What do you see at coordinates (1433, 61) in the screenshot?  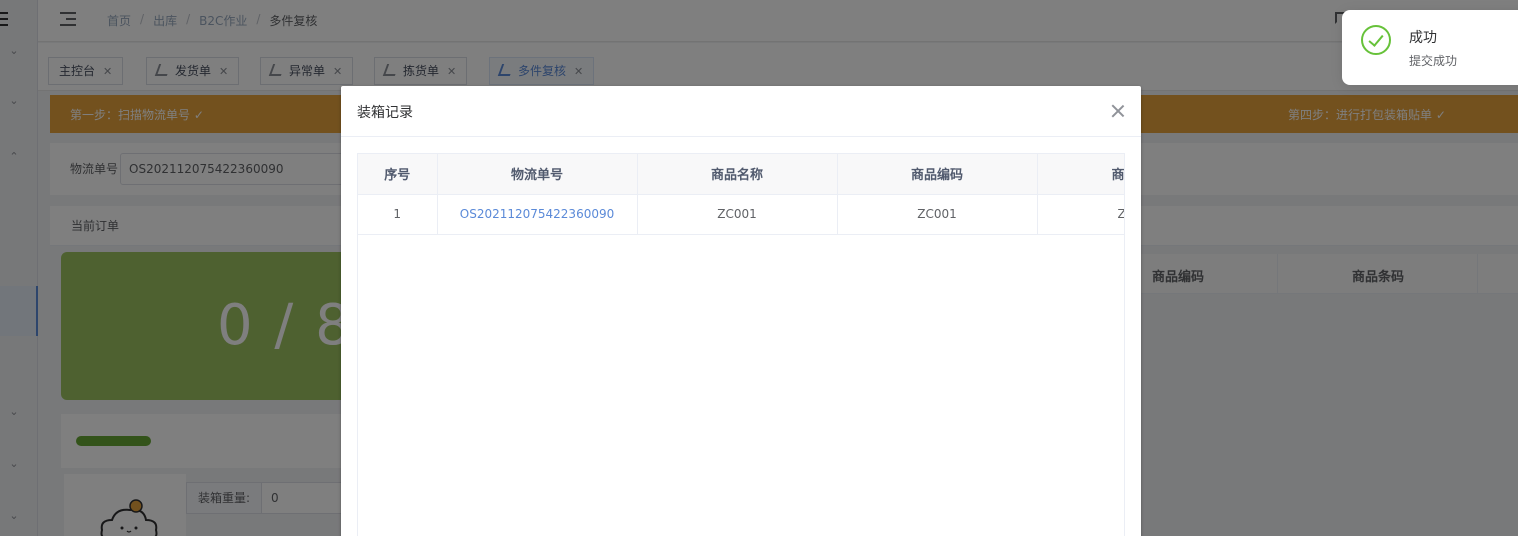 I see `notification-message: 提交成功` at bounding box center [1433, 61].